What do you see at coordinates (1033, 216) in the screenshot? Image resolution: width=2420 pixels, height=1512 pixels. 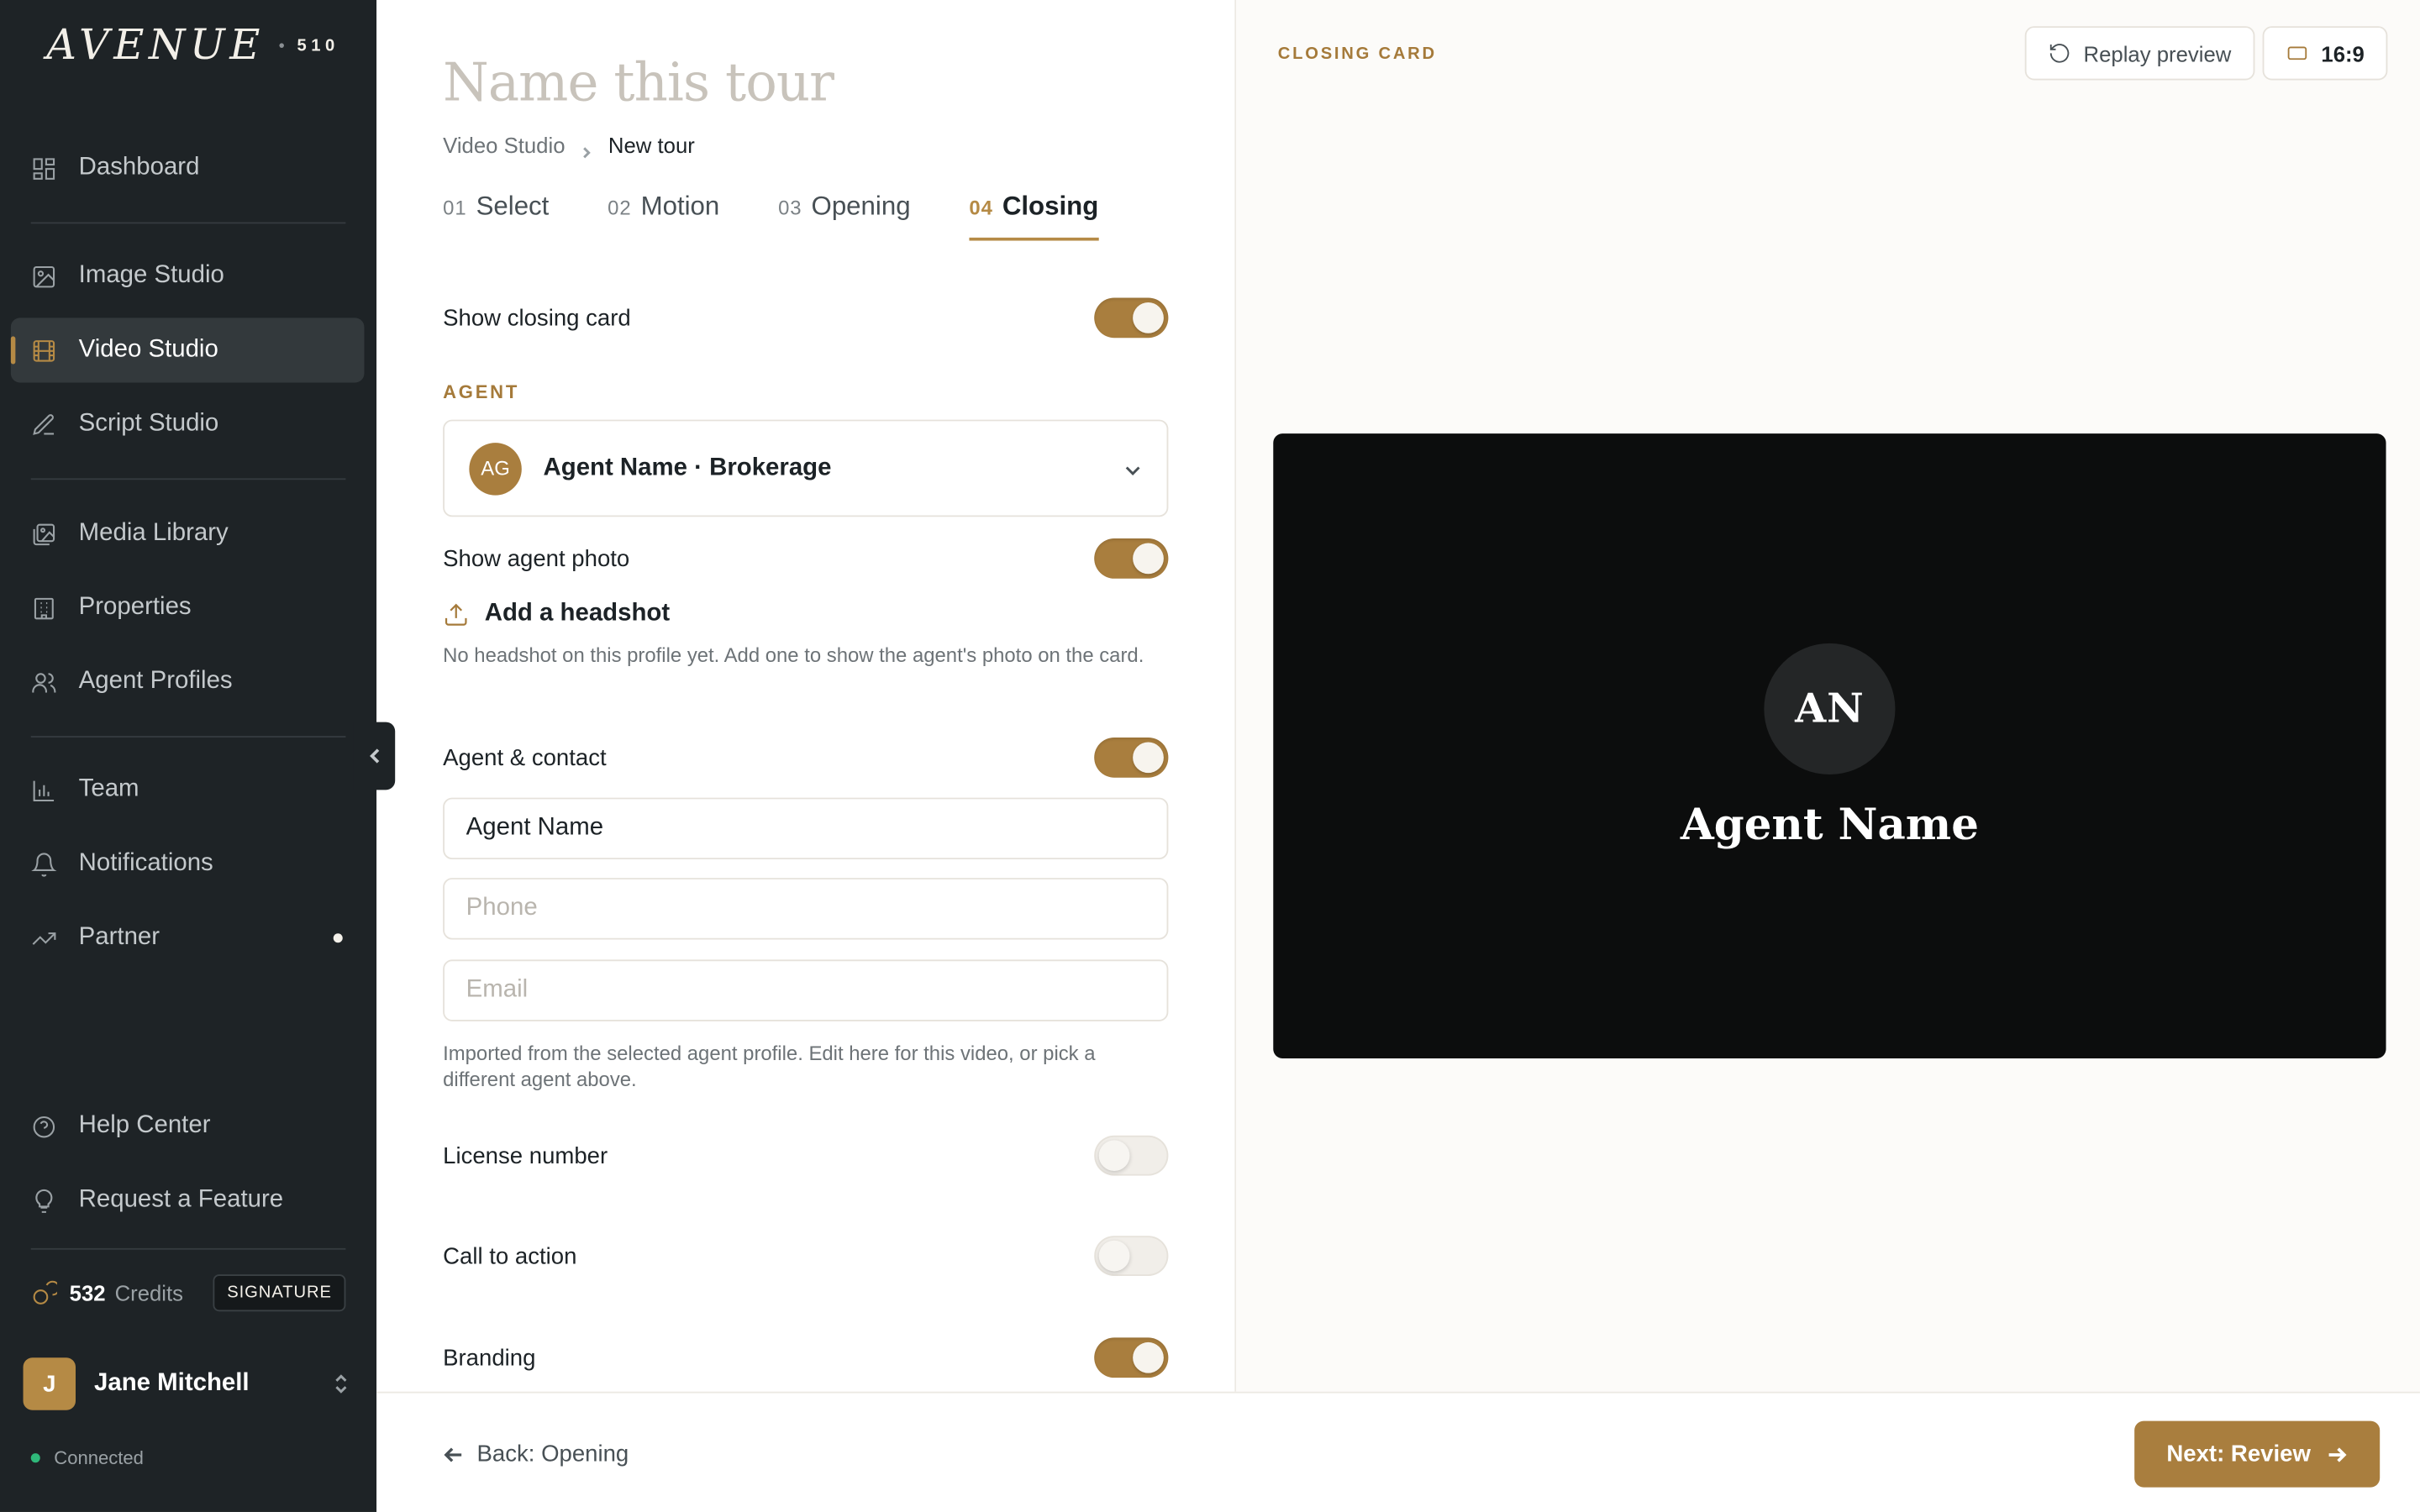 I see `tab-closing: 04 Closing` at bounding box center [1033, 216].